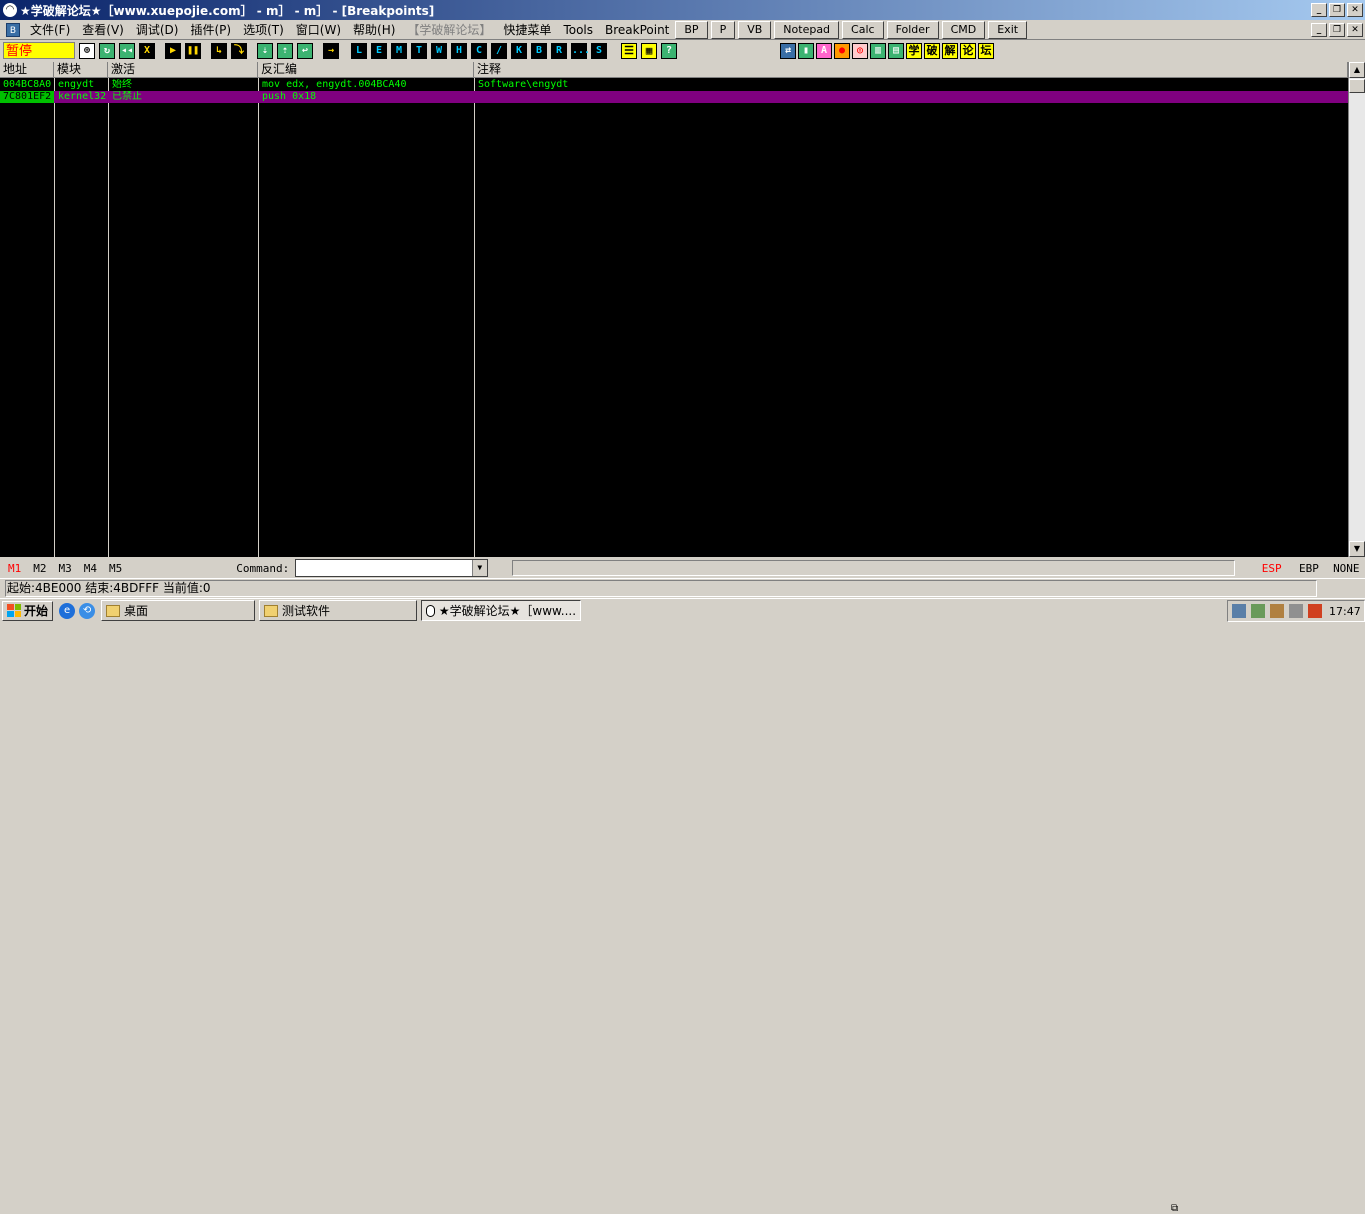 Image resolution: width=1365 pixels, height=1214 pixels. Describe the element at coordinates (1258, 611) in the screenshot. I see `volume-icon` at that location.